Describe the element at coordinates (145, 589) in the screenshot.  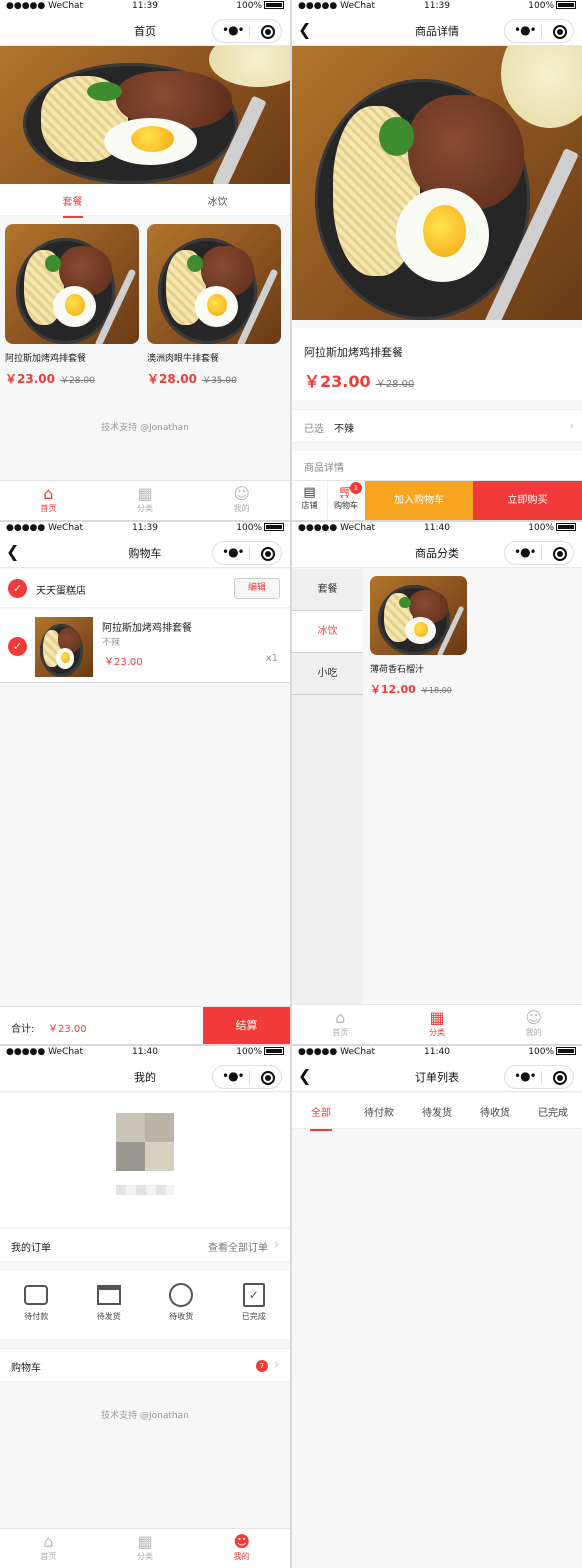
I see `shop-row: ✓ 天天蛋糕店 编辑` at that location.